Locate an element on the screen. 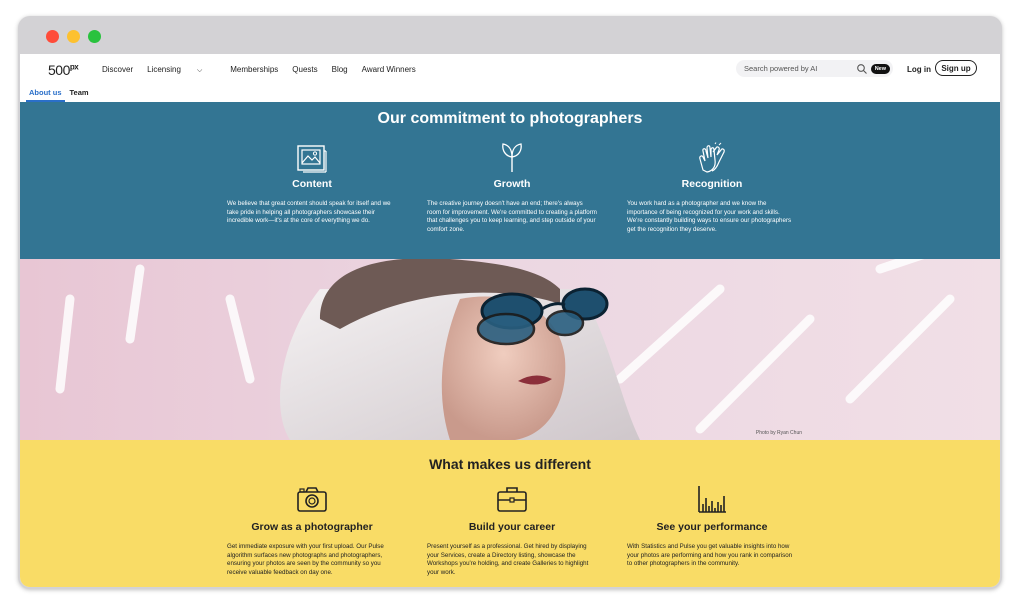  commitment-item-title: Growth is located at coordinates (512, 184).